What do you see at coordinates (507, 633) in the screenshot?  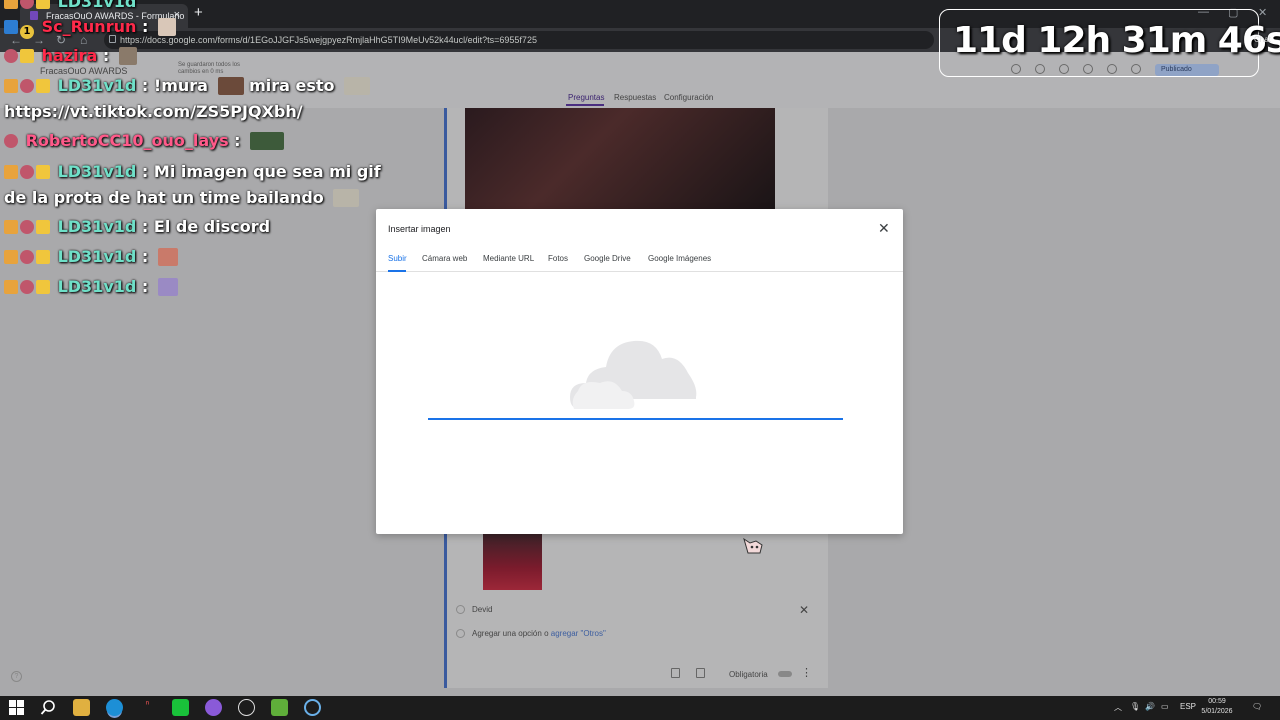 I see `add-option-link: Agregar una opción` at bounding box center [507, 633].